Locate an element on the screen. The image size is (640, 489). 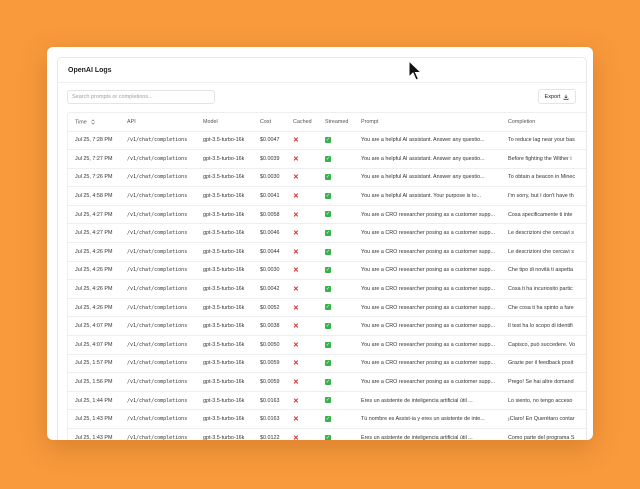
cell-completion: Cosa ti ha incuriosito partic is located at coordinates (543, 289).